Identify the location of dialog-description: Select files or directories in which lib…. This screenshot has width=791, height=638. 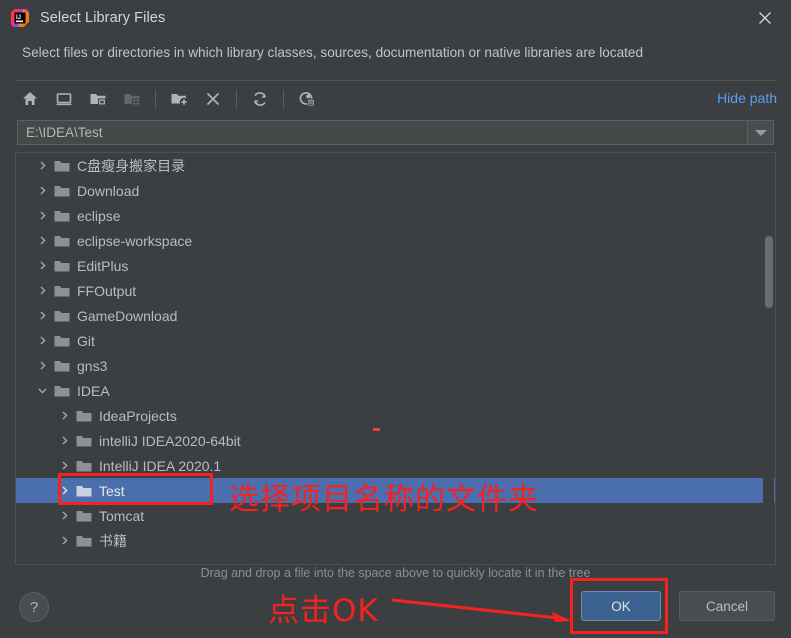
(333, 52).